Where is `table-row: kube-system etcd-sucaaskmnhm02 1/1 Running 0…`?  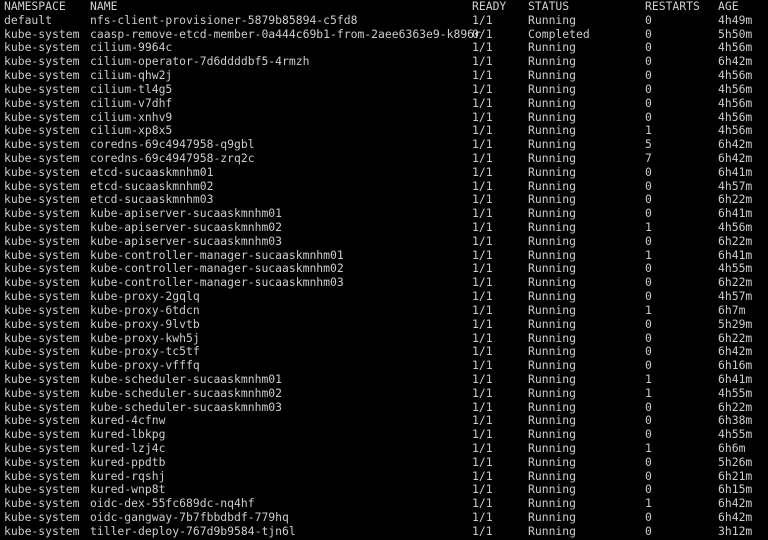
table-row: kube-system etcd-sucaaskmnhm02 1/1 Running 0… is located at coordinates (384, 186).